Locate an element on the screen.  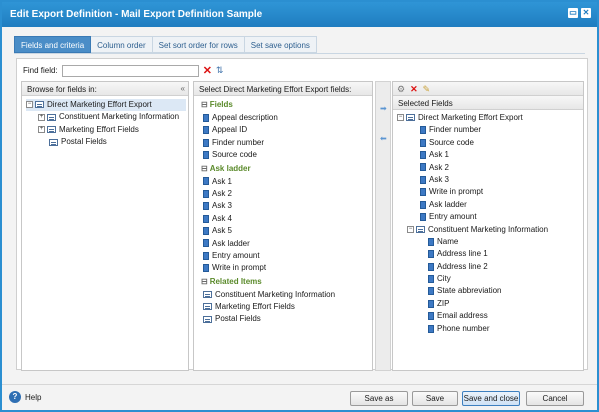
field-label: Write in prompt is located at coordinates (239, 268).